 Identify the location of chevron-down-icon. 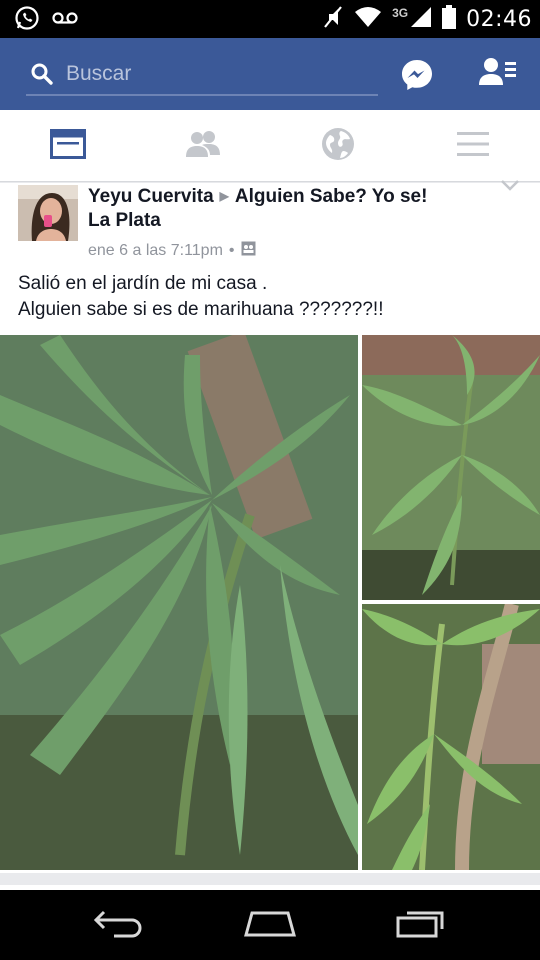
(510, 188).